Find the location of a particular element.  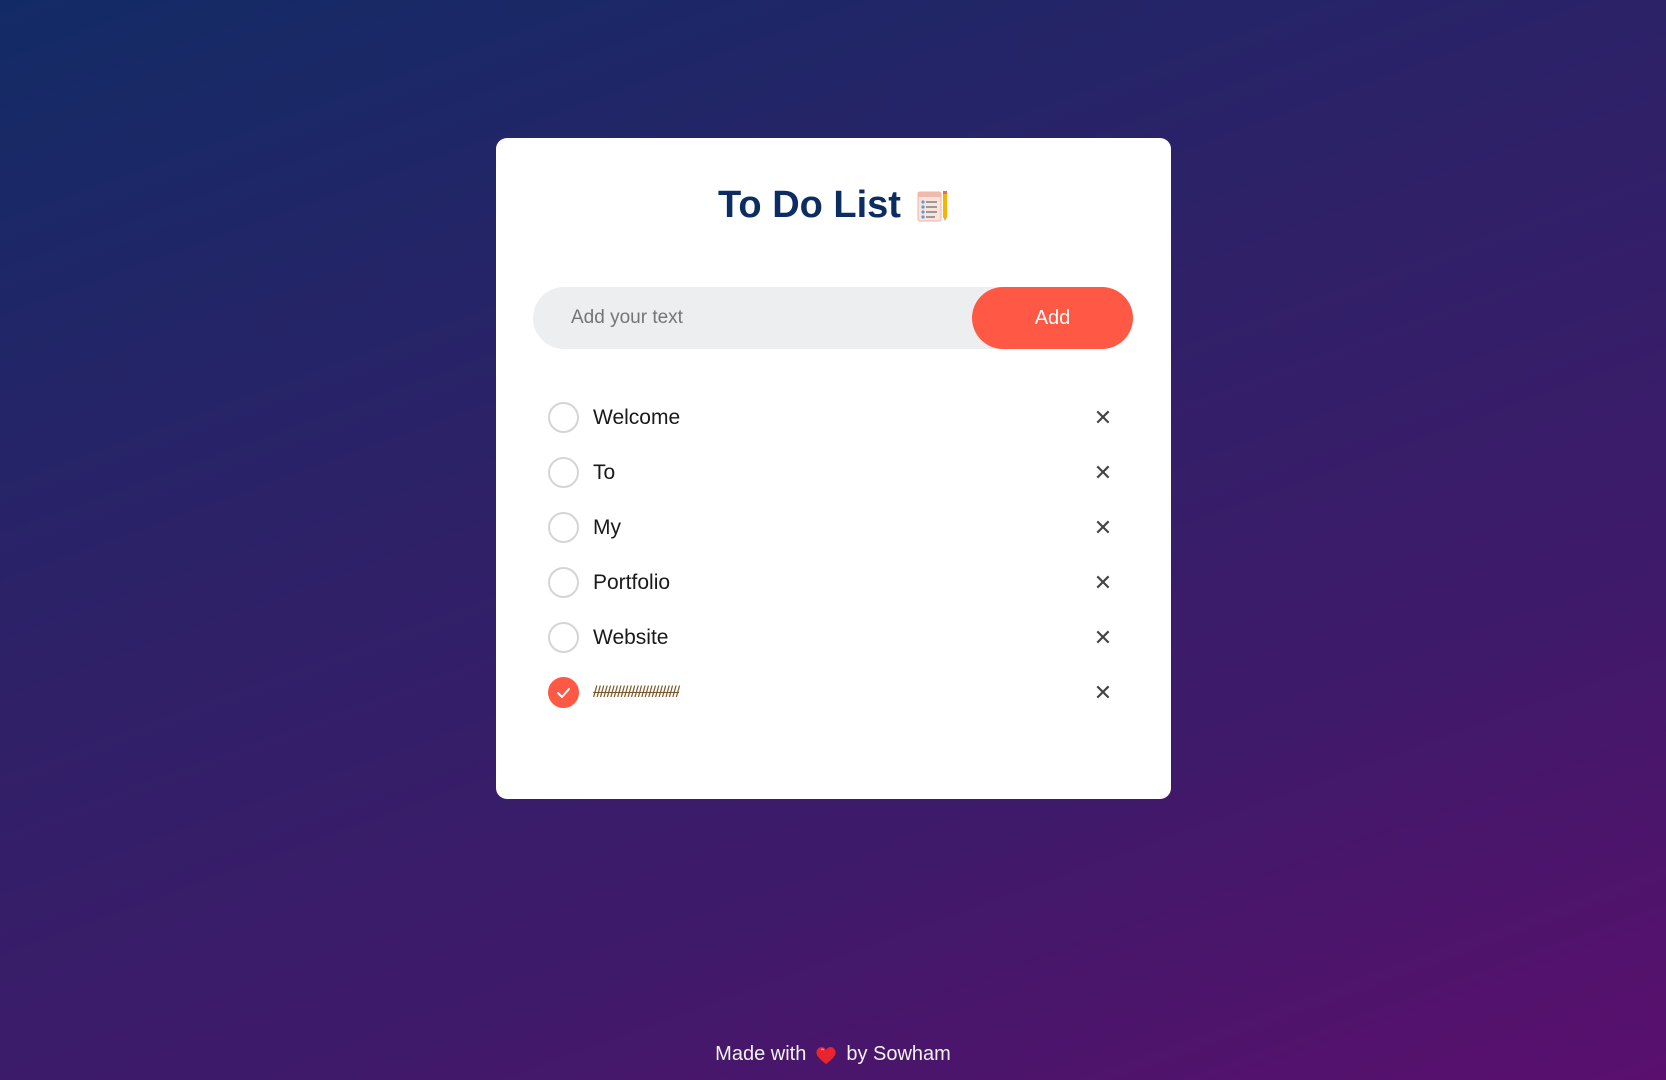

checkbox-checked is located at coordinates (563, 692).